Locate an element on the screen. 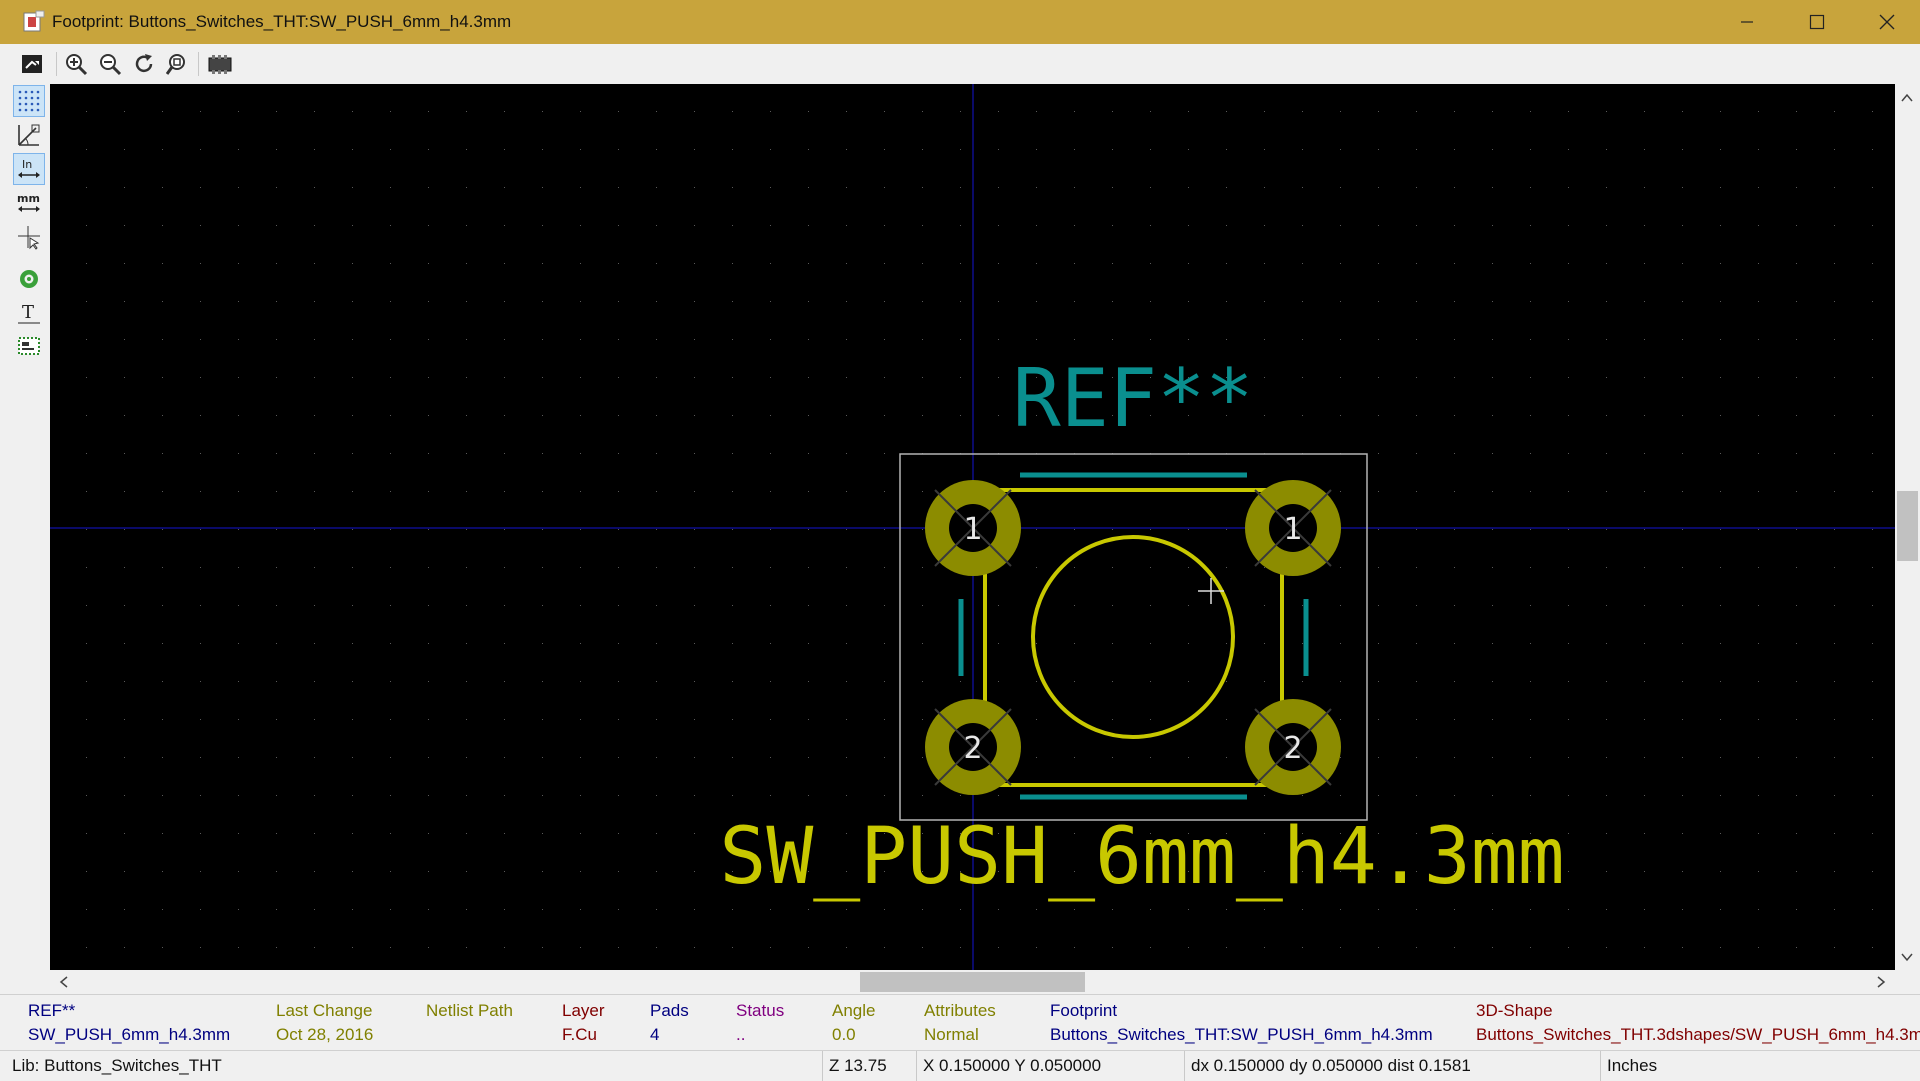  zoom-fit-icon is located at coordinates (175, 64).